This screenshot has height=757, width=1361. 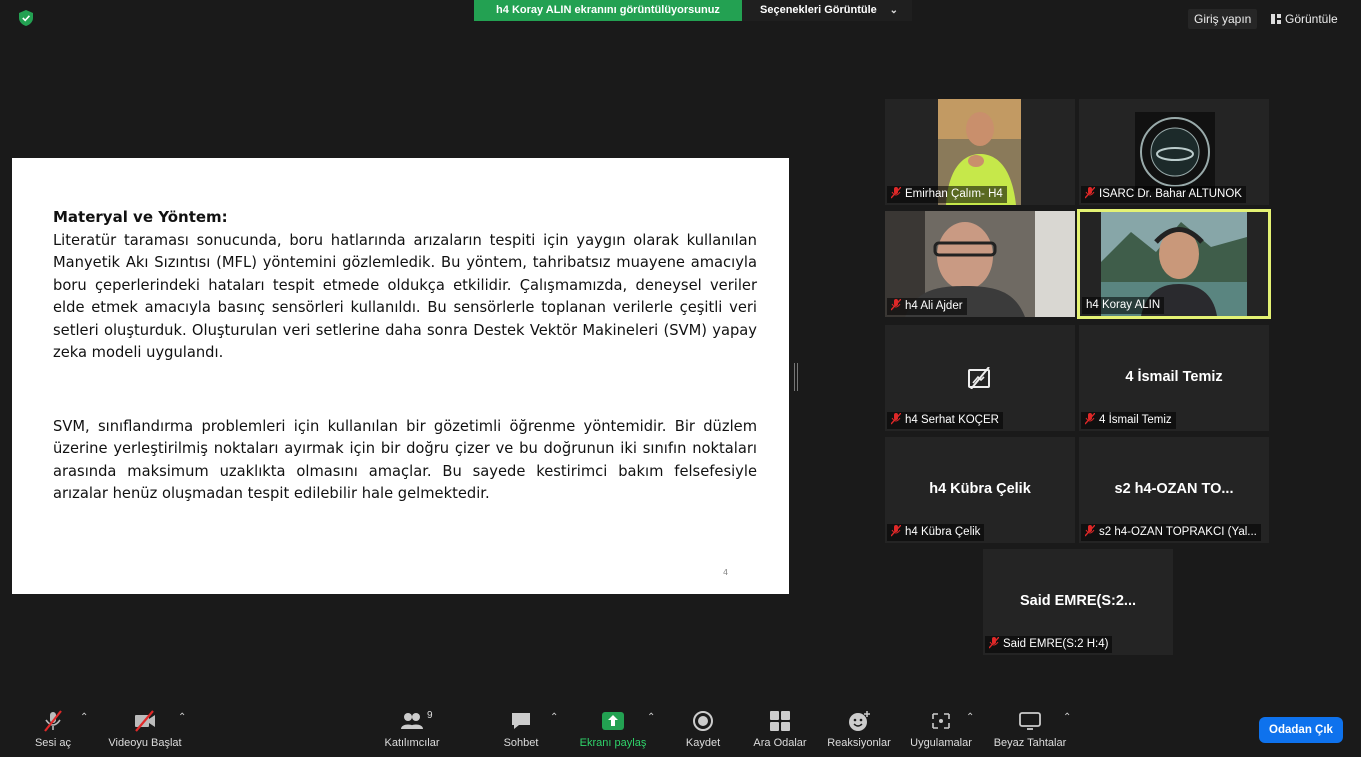 I want to click on screen-share-banner: h4 Koray ALIN ekranını görüntülüyorsunuz, so click(x=608, y=10).